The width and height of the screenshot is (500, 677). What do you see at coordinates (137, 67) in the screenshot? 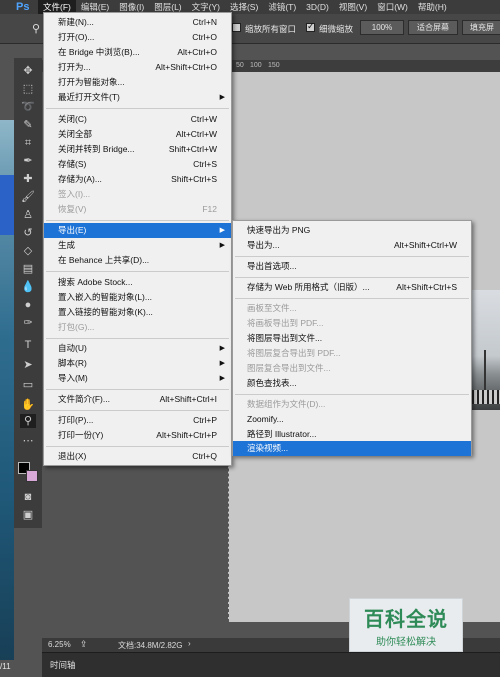
I see `menu-item-open-as: 打开为... Alt+Shift+Ctrl+O` at bounding box center [137, 67].